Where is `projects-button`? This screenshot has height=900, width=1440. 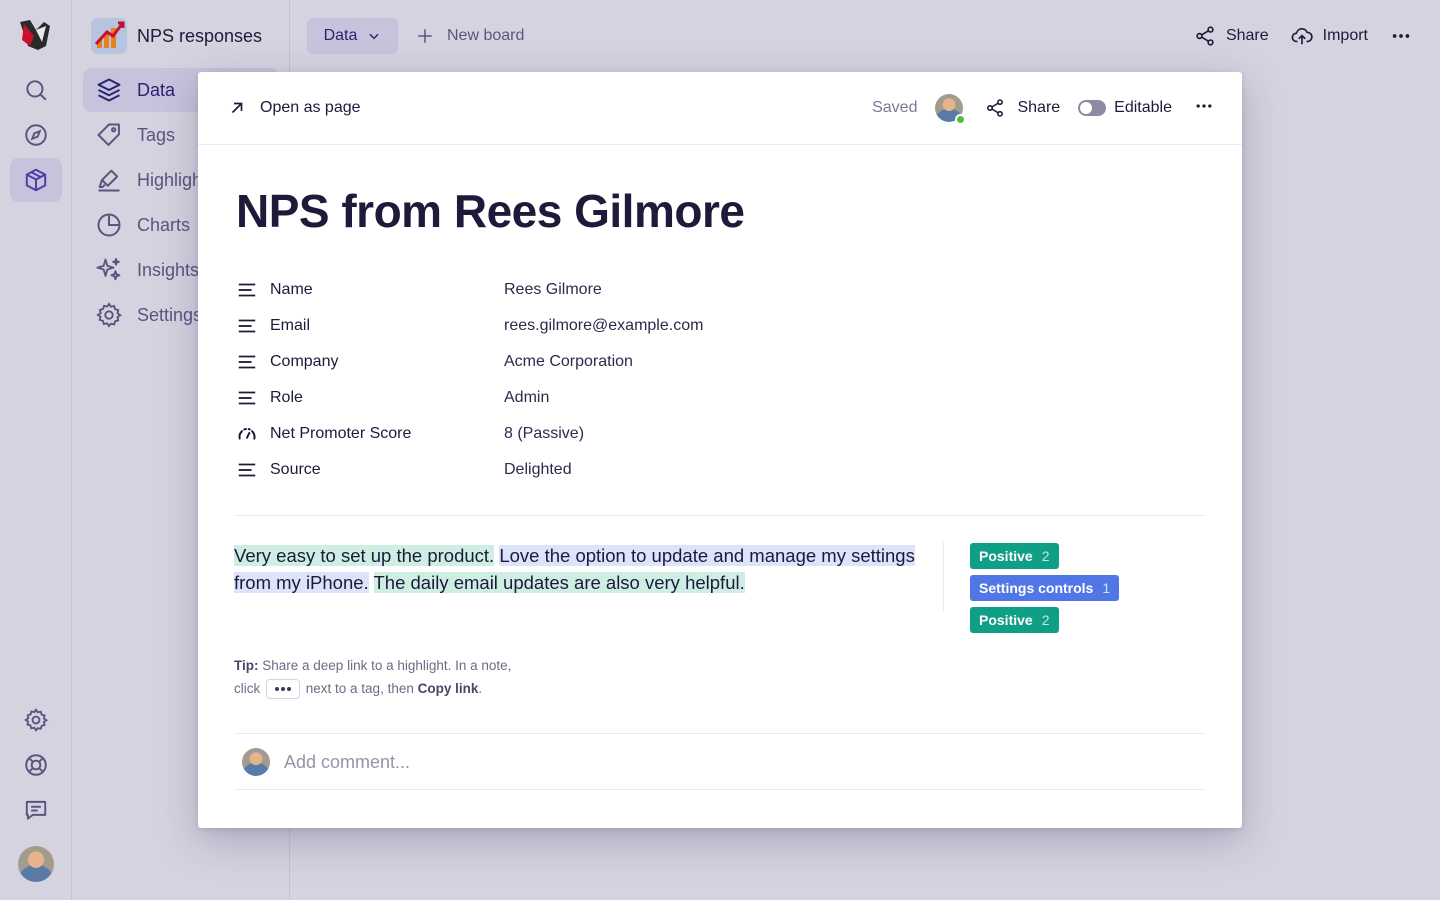 projects-button is located at coordinates (36, 180).